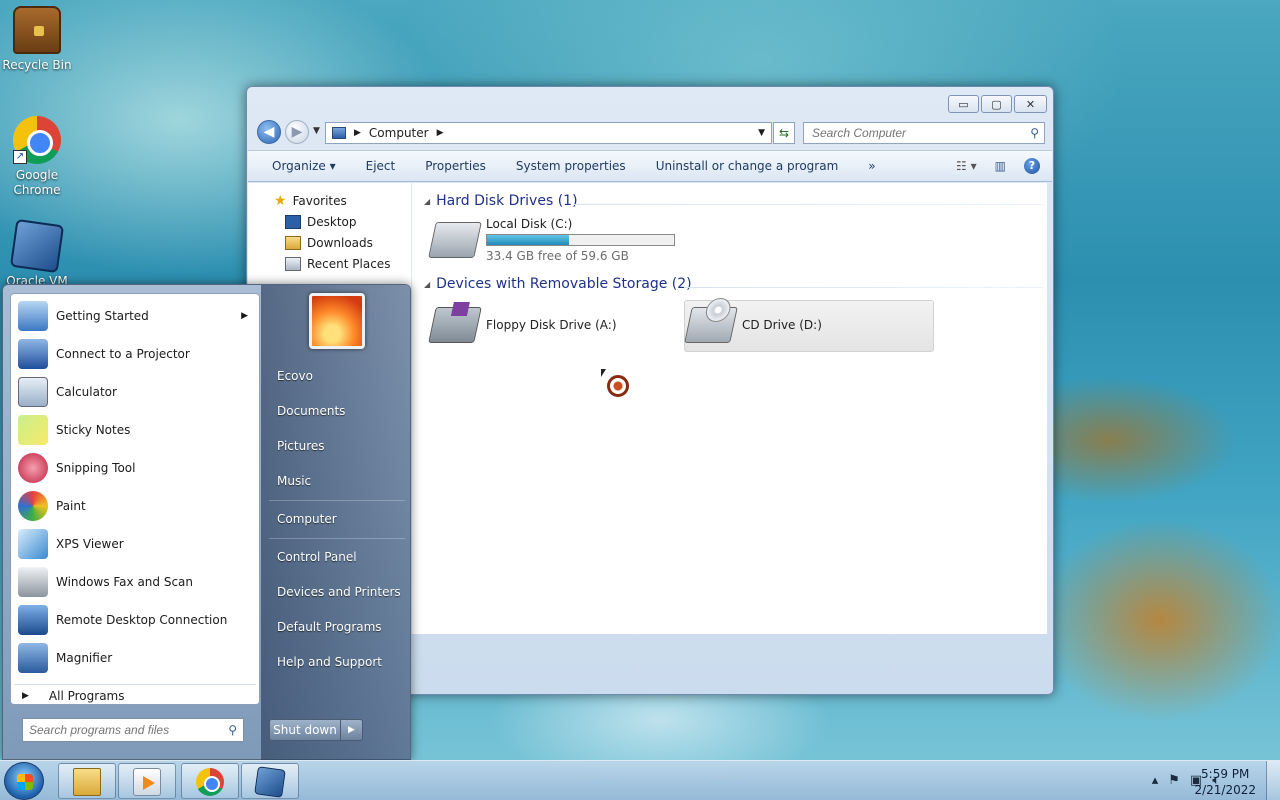 Image resolution: width=1280 pixels, height=800 pixels. Describe the element at coordinates (337, 321) in the screenshot. I see `user-picture` at that location.